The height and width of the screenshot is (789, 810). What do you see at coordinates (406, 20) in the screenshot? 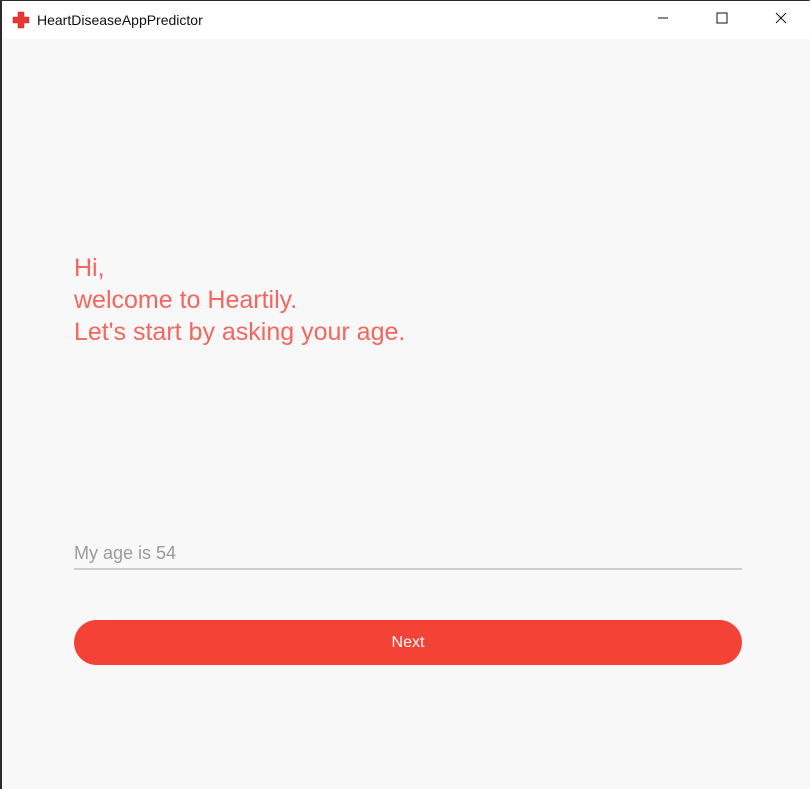
I see `title-bar: HeartDiseaseAppPredictor` at bounding box center [406, 20].